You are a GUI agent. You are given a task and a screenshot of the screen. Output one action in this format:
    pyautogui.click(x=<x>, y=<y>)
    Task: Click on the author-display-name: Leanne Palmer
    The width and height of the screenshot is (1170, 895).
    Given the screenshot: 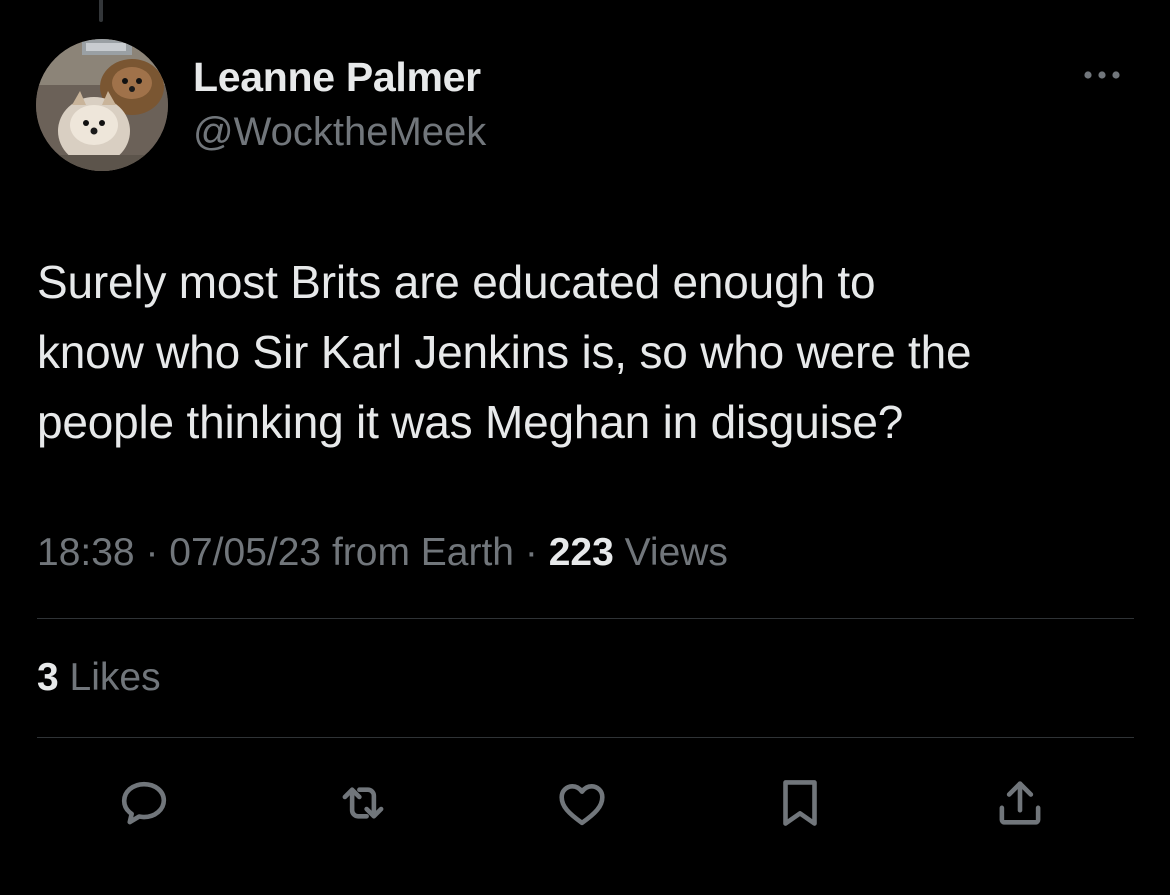 What is the action you would take?
    pyautogui.click(x=337, y=77)
    